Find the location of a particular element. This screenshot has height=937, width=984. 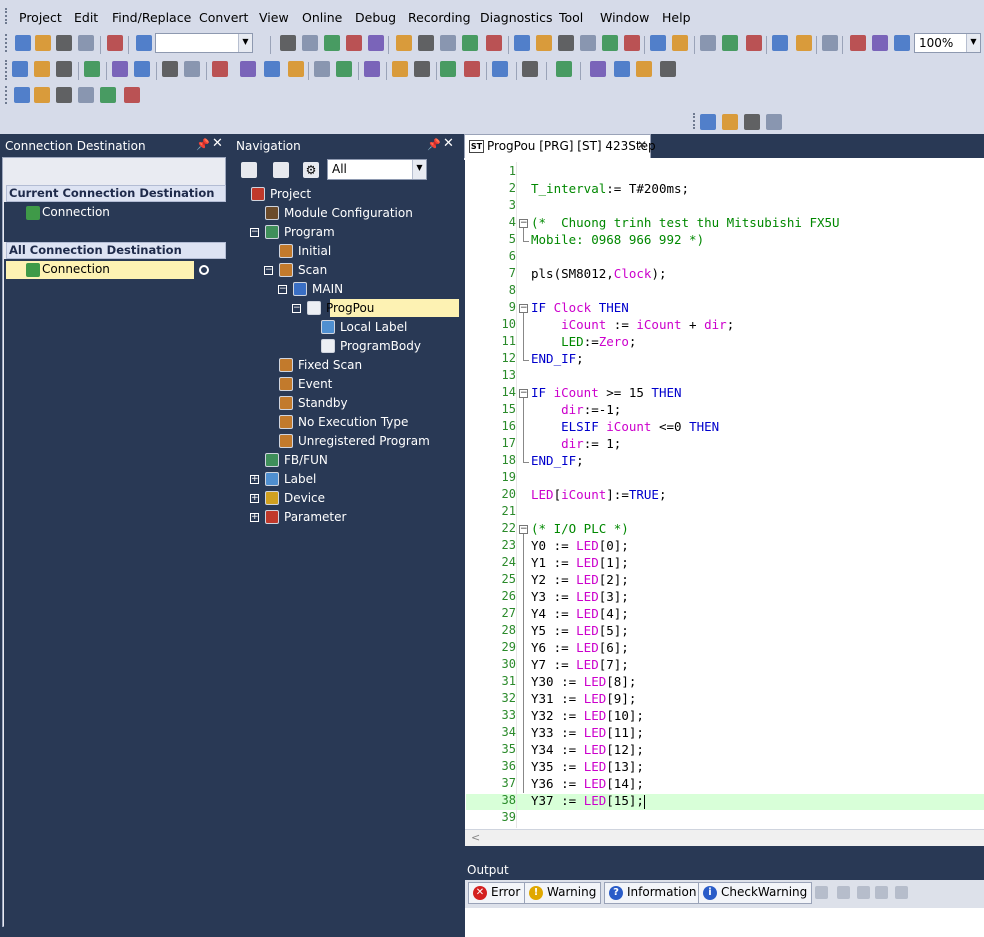

tree-item-main: − MAIN is located at coordinates (344, 289).